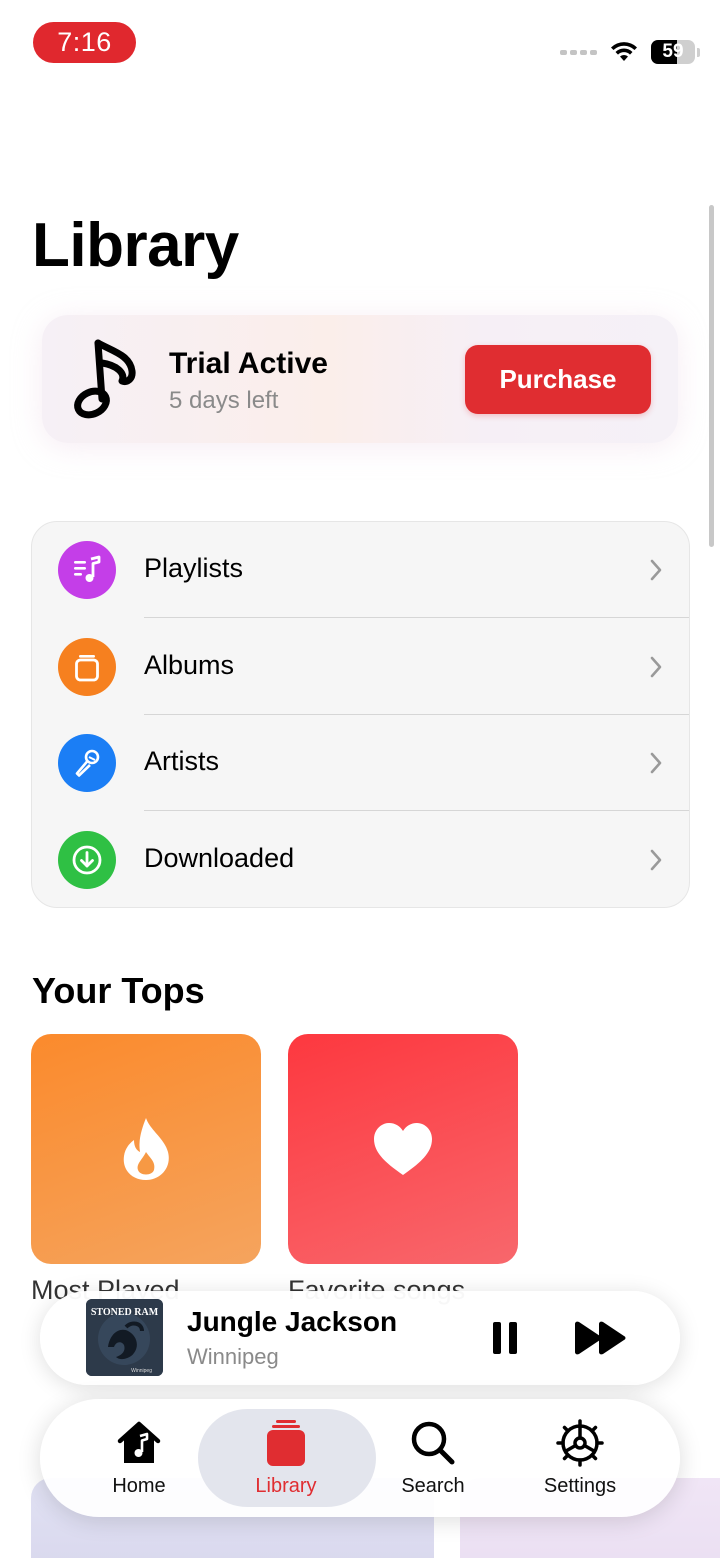  What do you see at coordinates (139, 1486) in the screenshot?
I see `tab-label: Home` at bounding box center [139, 1486].